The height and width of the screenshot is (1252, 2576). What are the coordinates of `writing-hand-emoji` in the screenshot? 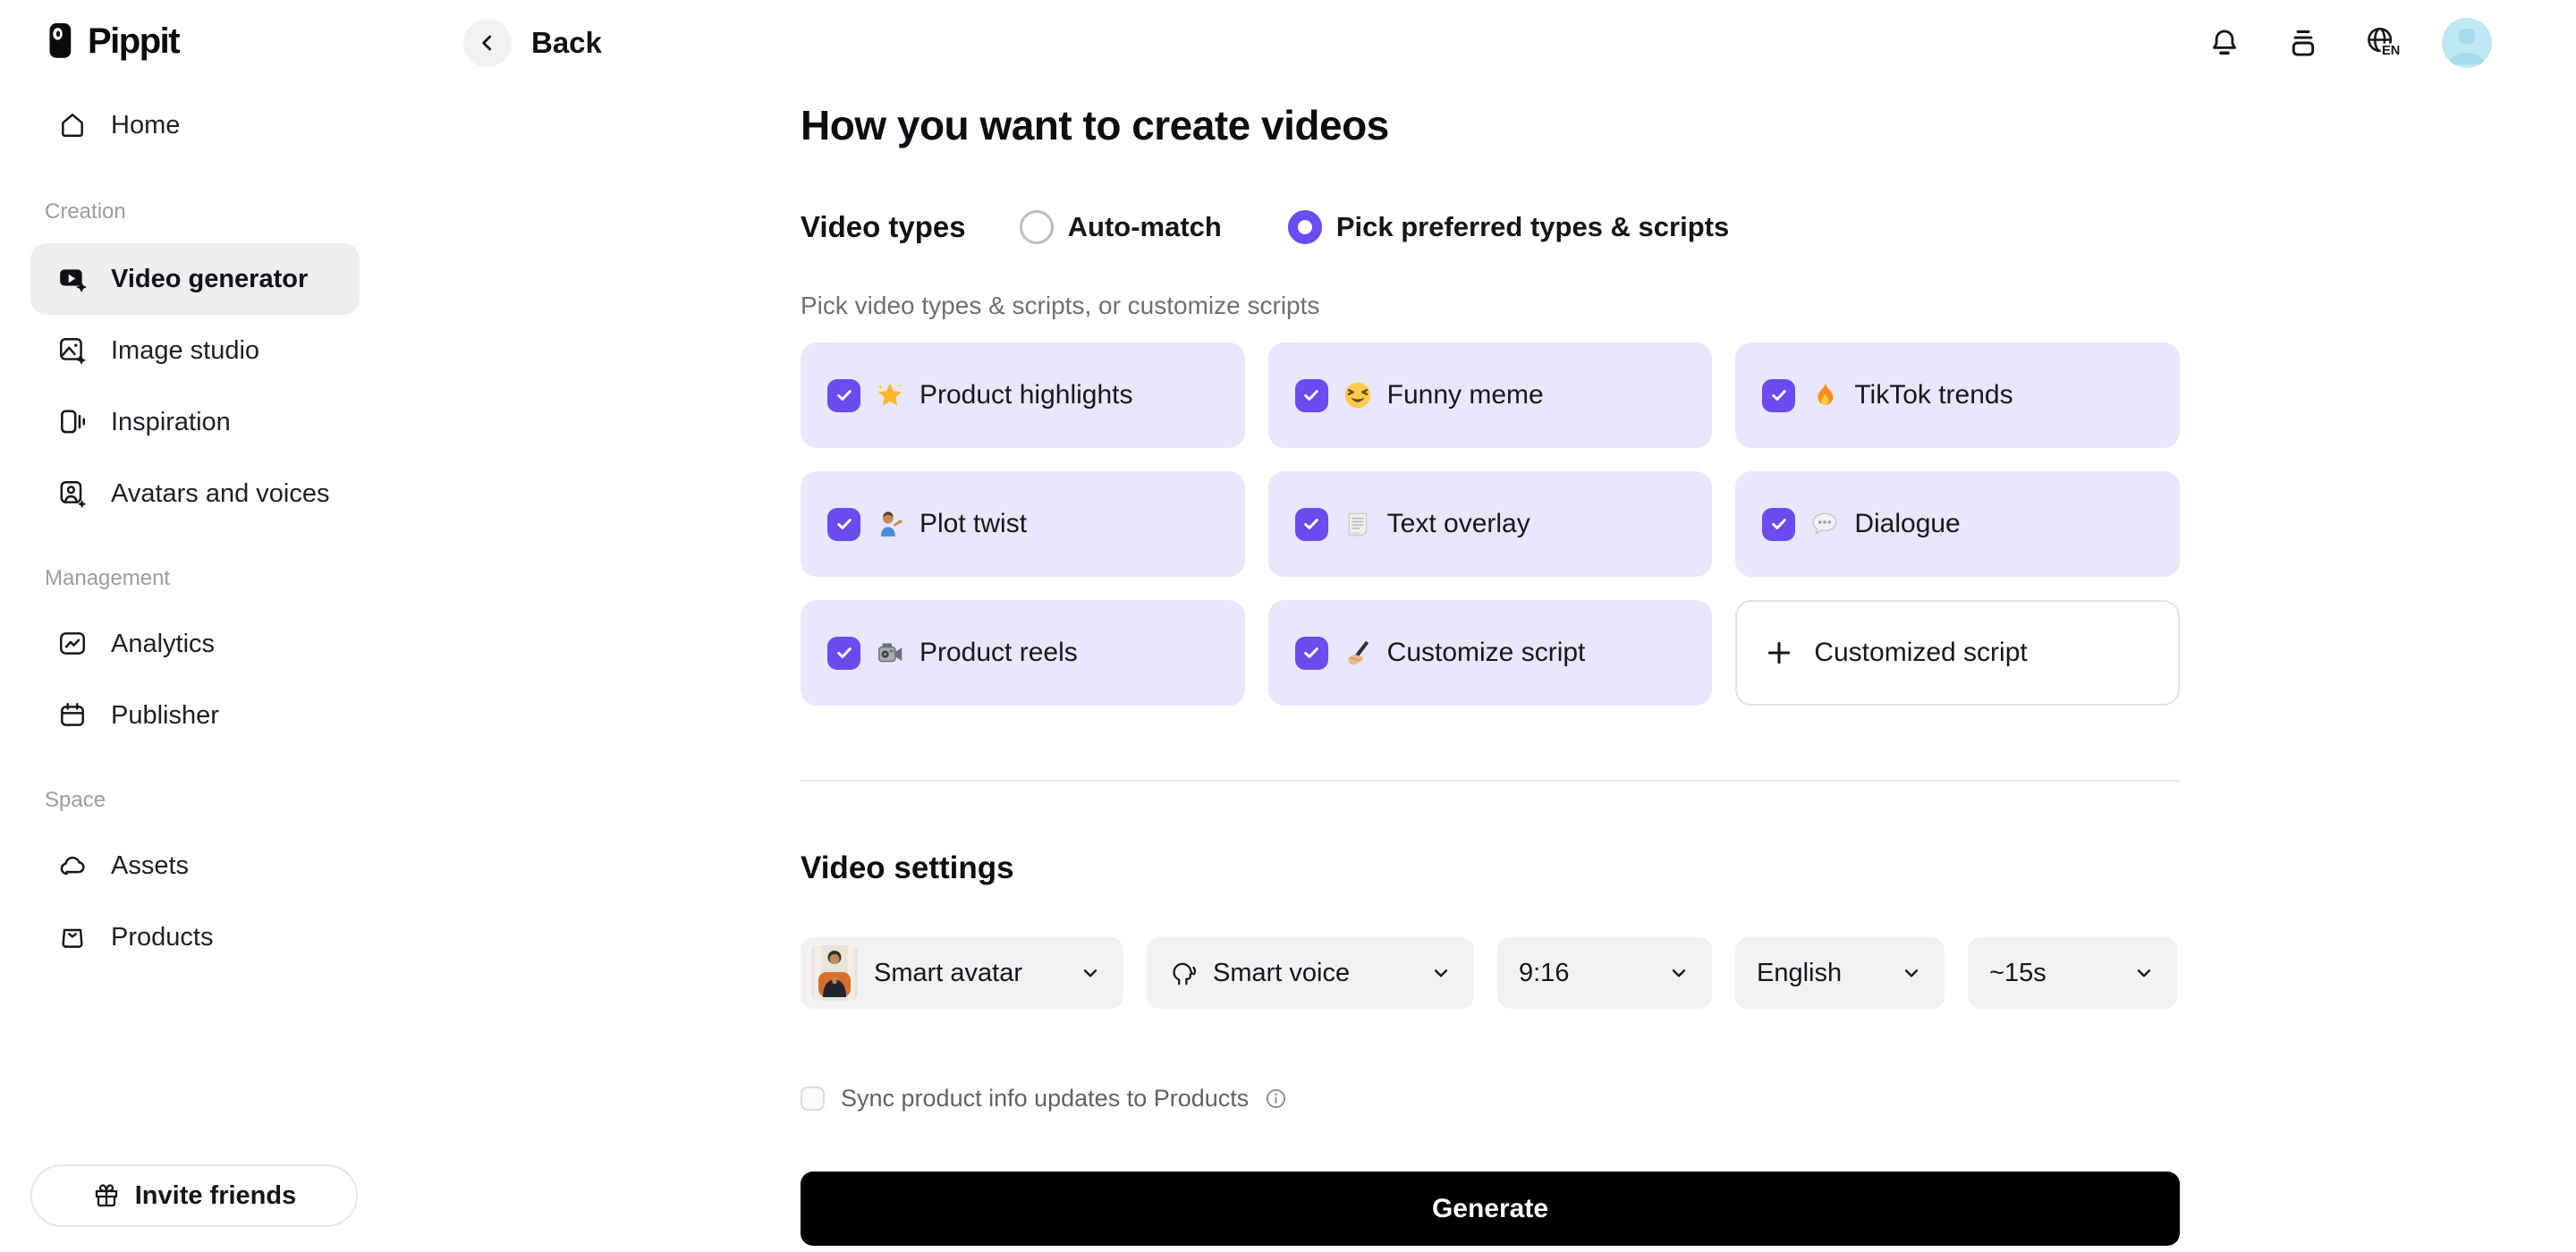 It's located at (1358, 653).